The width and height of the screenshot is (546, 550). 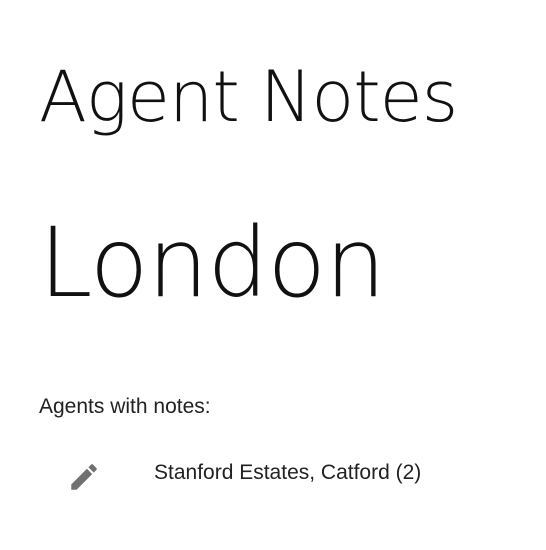 I want to click on location-title: London, so click(x=212, y=263).